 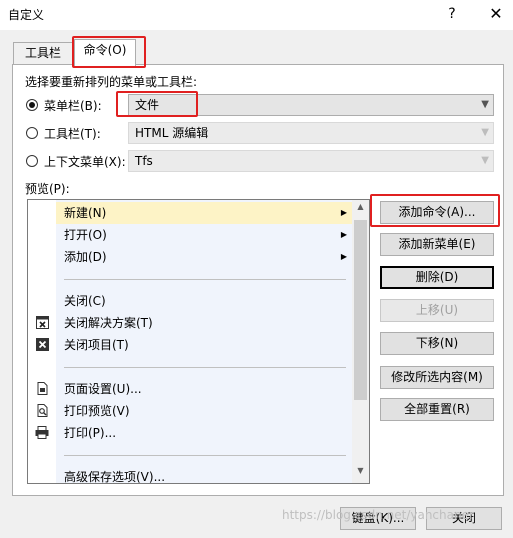 I want to click on help-button: ?, so click(x=452, y=14).